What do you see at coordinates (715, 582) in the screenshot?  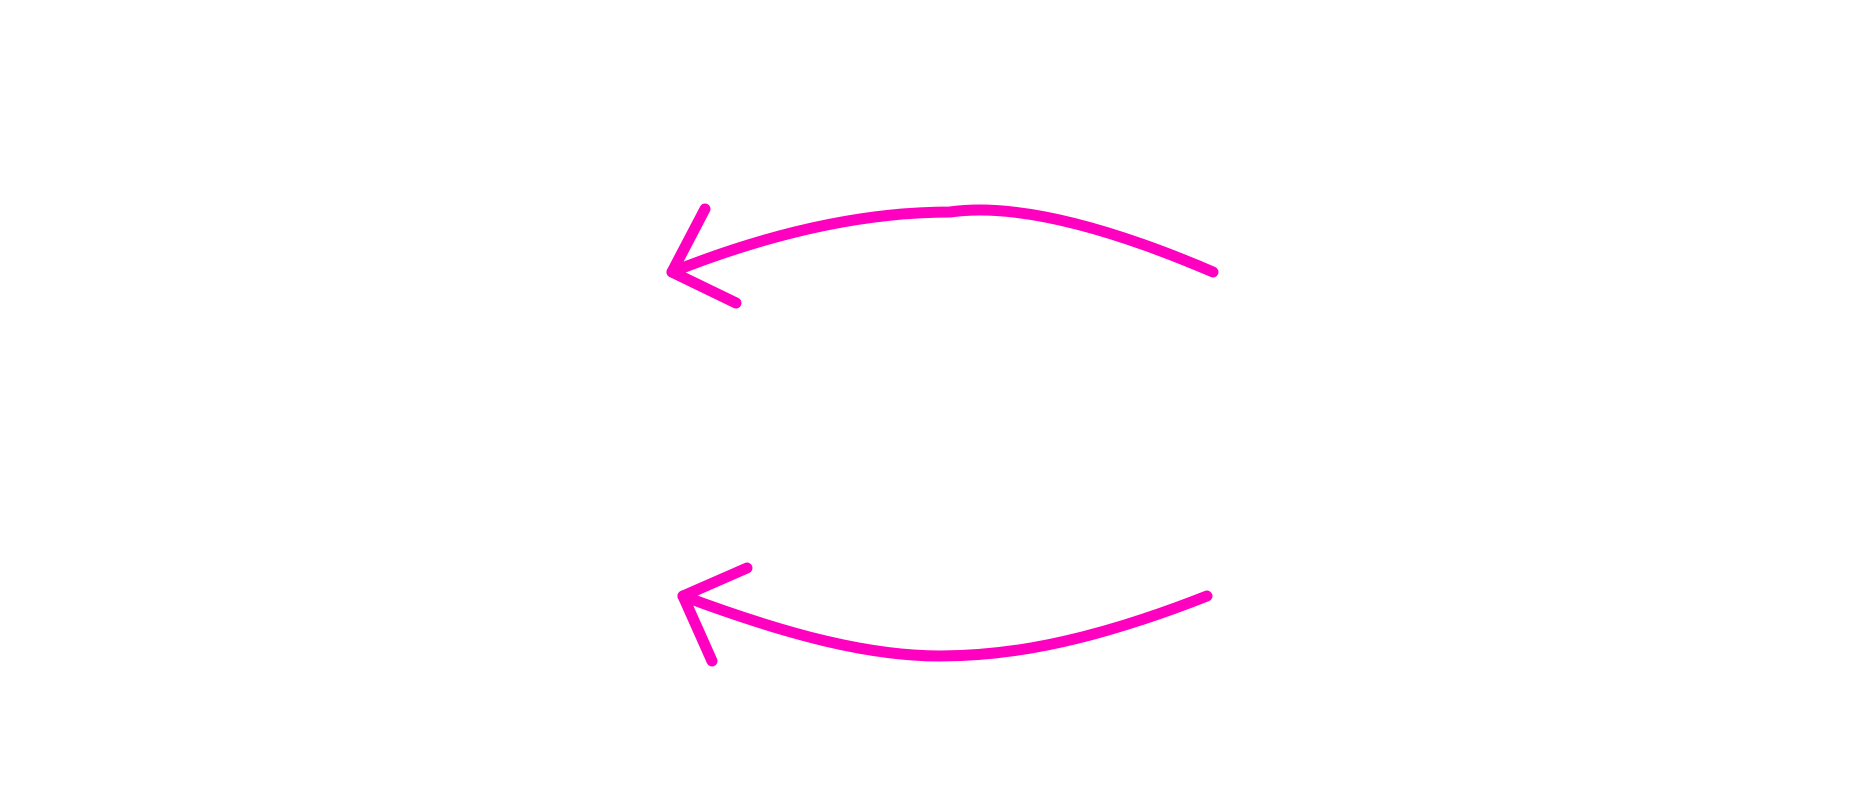 I see `bottom-arrowhead-upper` at bounding box center [715, 582].